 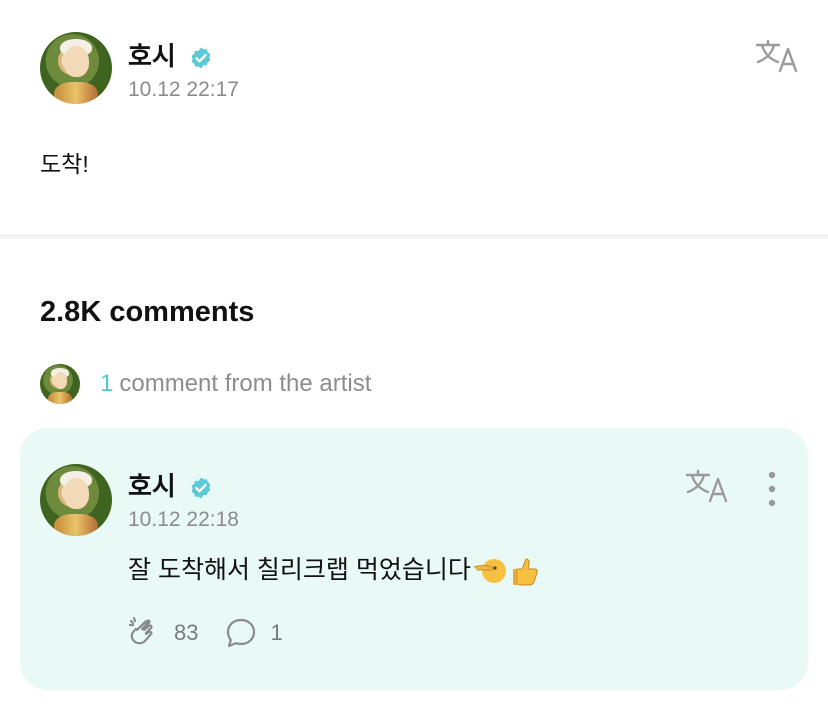 What do you see at coordinates (186, 632) in the screenshot?
I see `like-count: 83` at bounding box center [186, 632].